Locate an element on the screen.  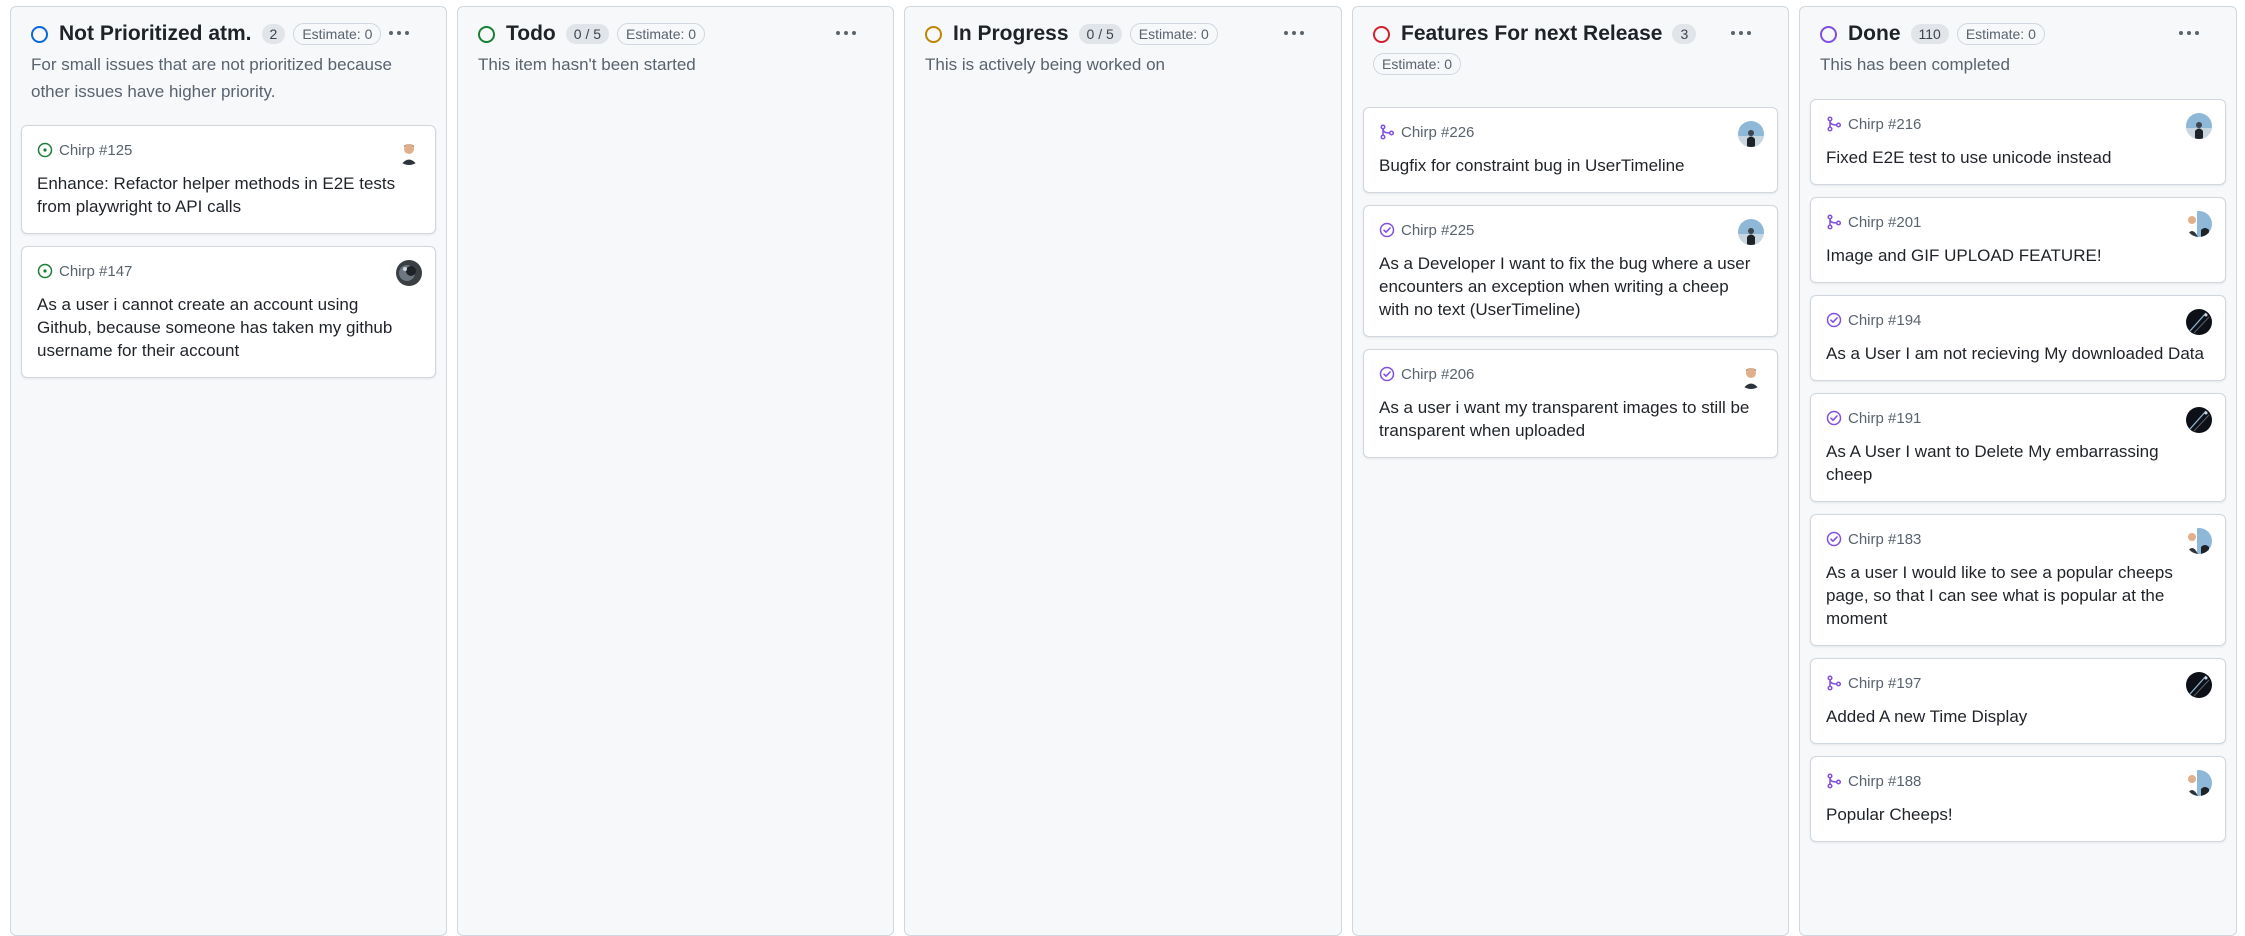
column-header: Features For next Release 3 is located at coordinates (1570, 34).